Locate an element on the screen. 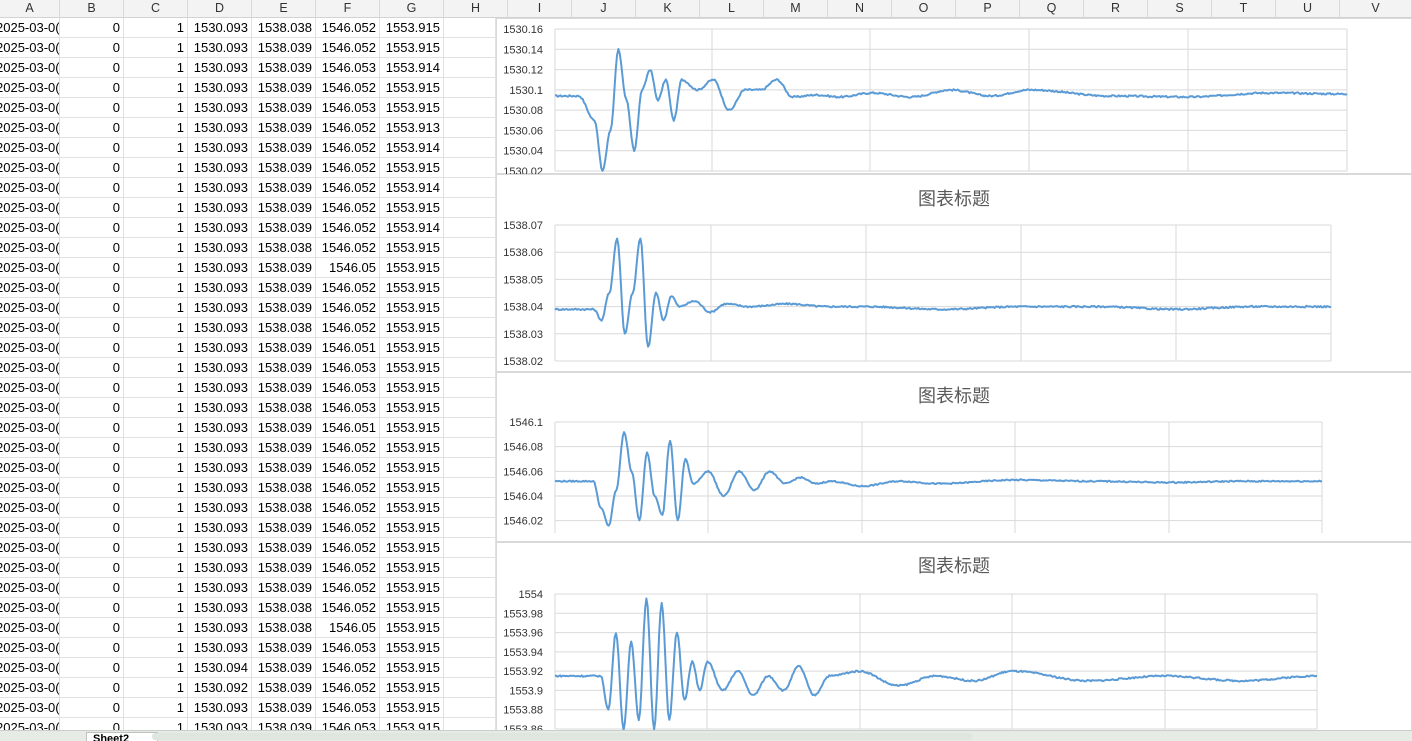 This screenshot has width=1412, height=741. column-header-k: K is located at coordinates (668, 8).